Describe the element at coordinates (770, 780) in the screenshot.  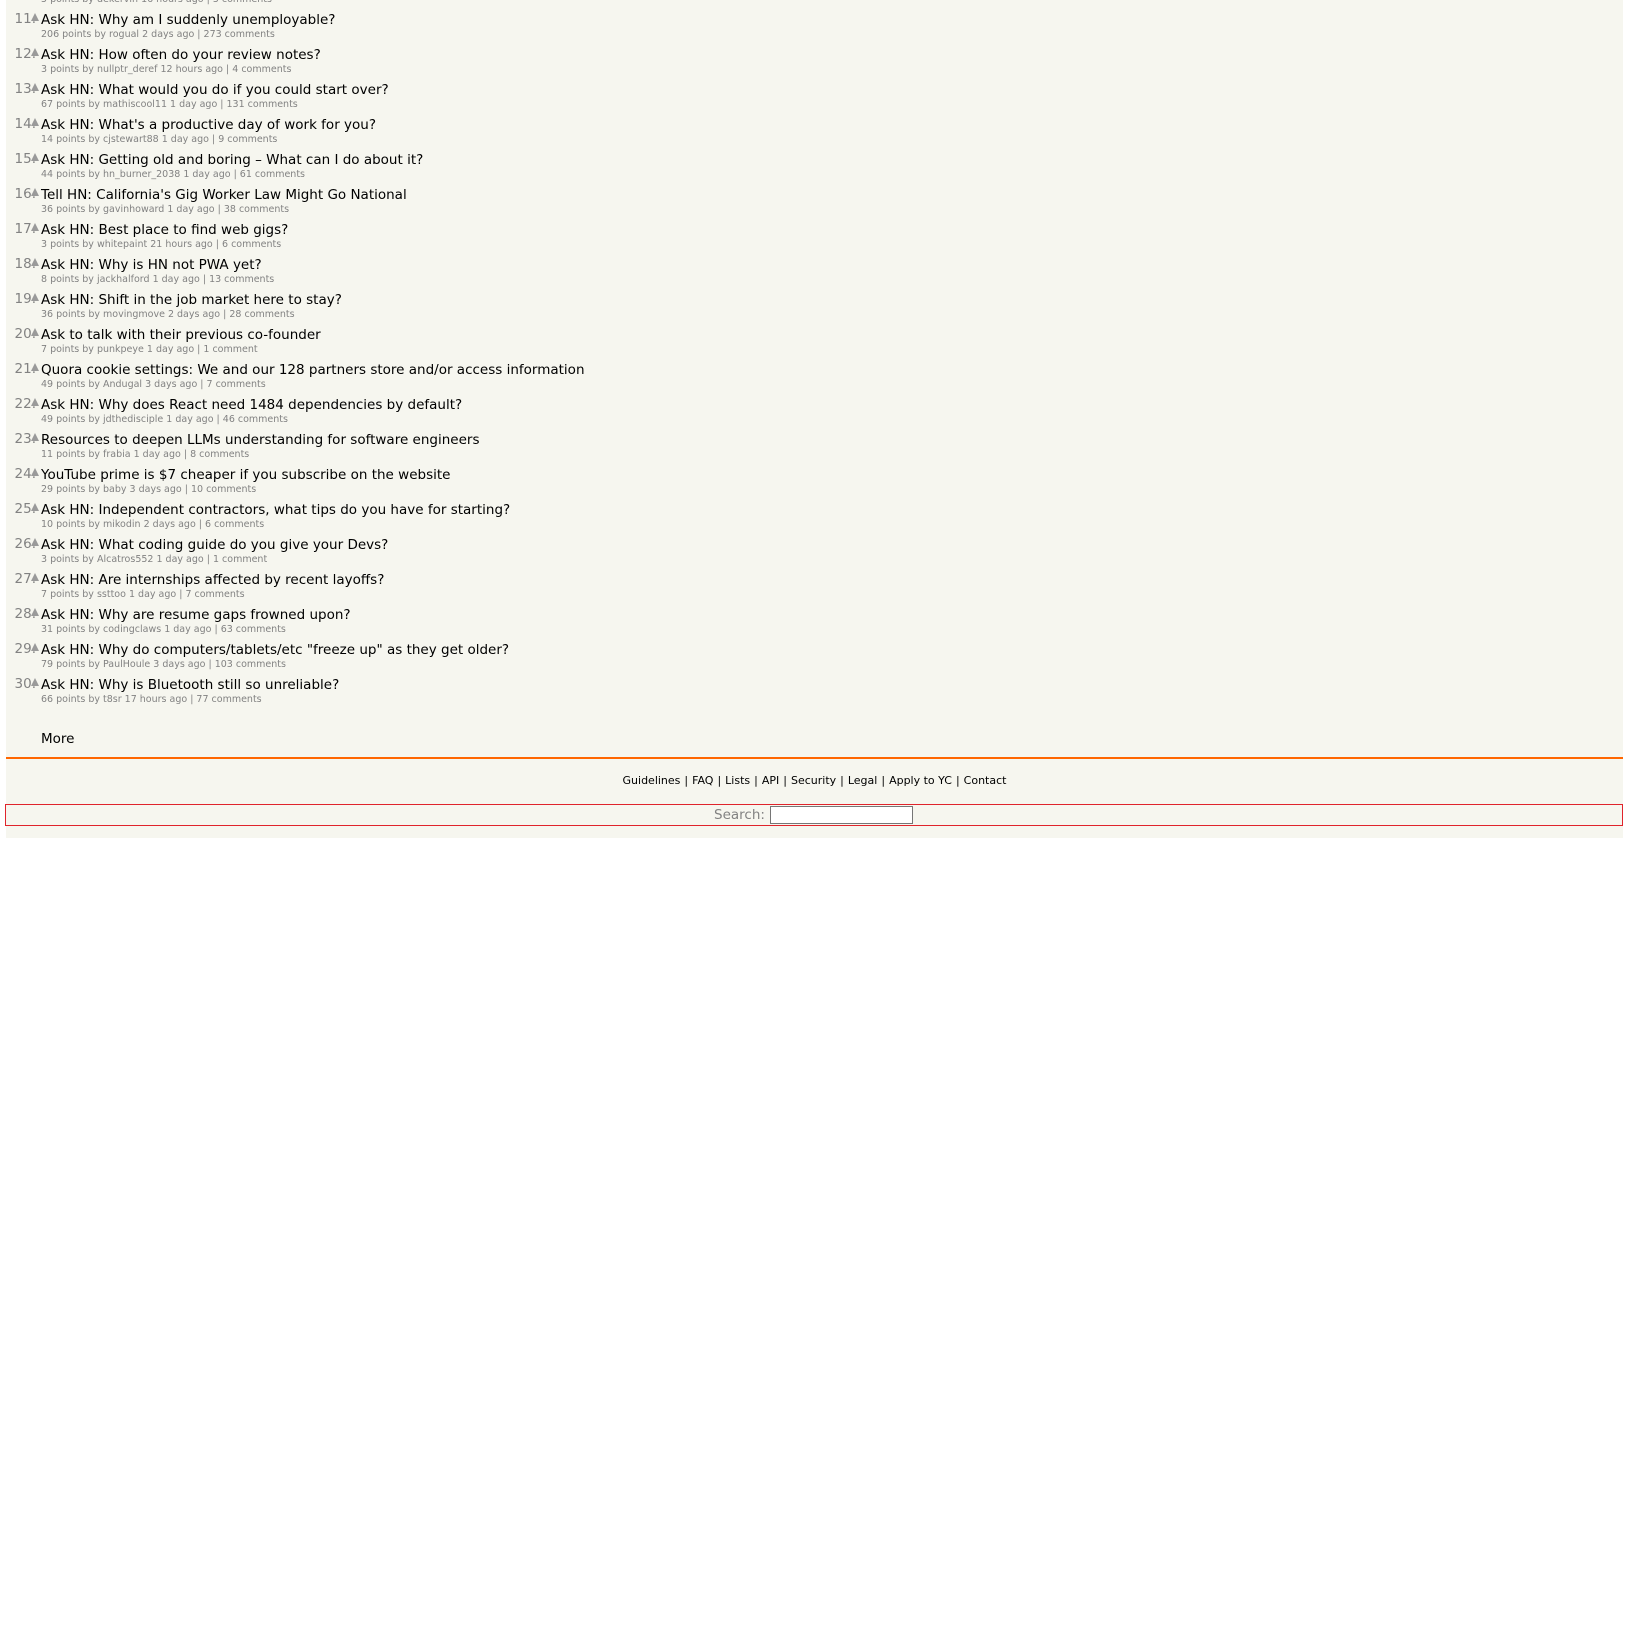
I see `footer-link-api: API` at that location.